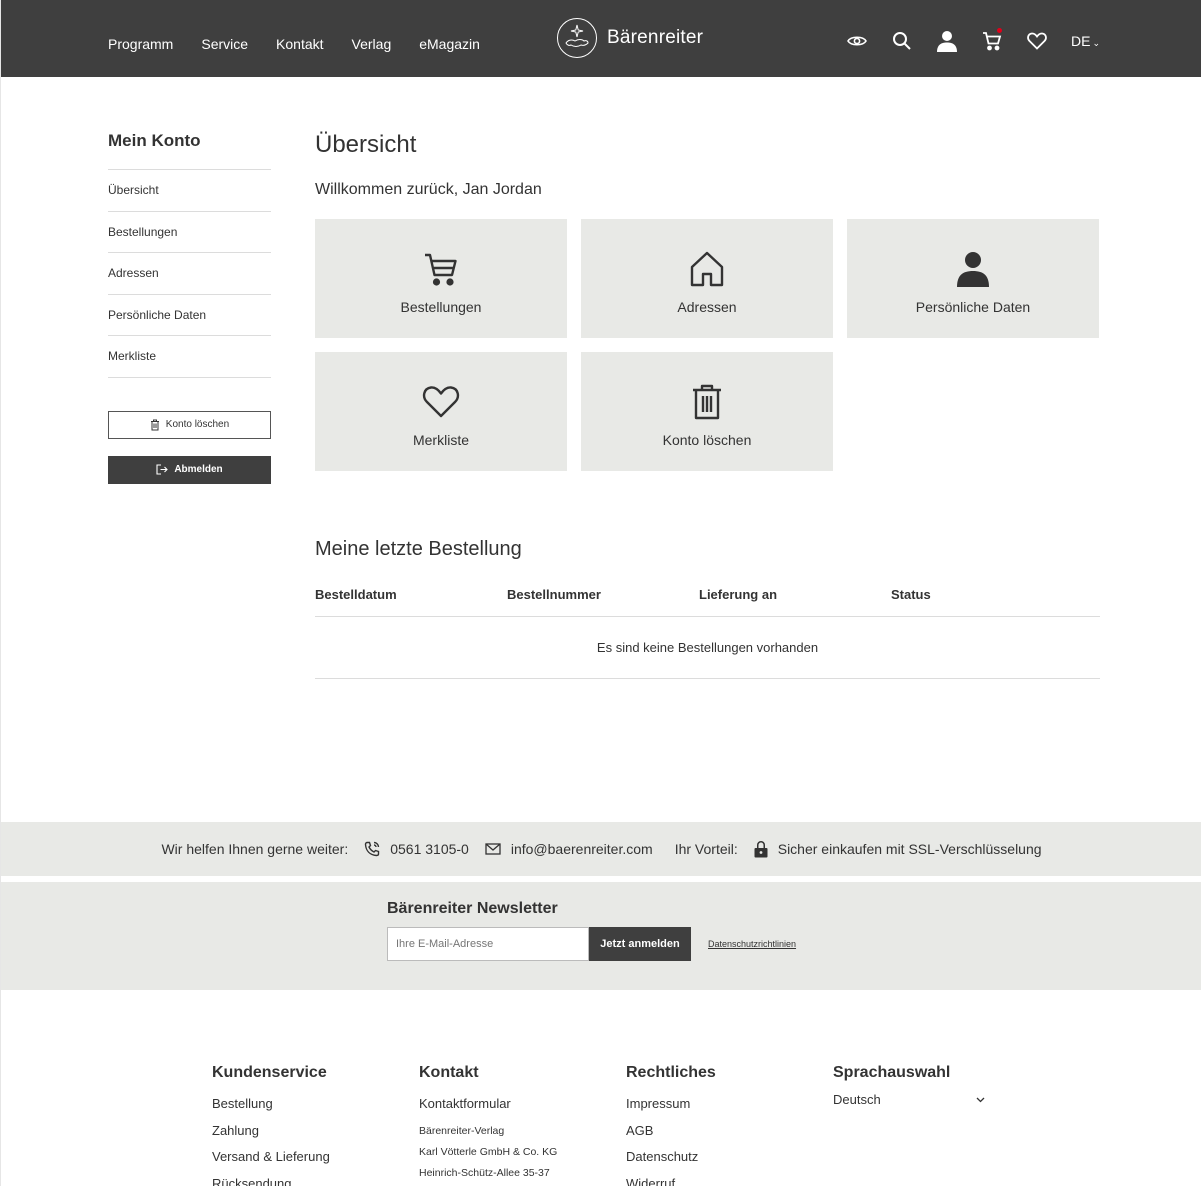 This screenshot has height=1186, width=1201. I want to click on newsletter-email-input, so click(488, 944).